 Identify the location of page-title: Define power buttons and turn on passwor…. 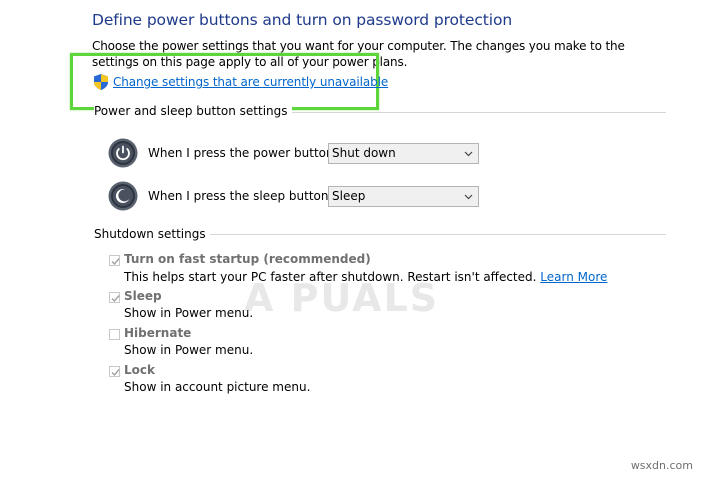
(302, 20).